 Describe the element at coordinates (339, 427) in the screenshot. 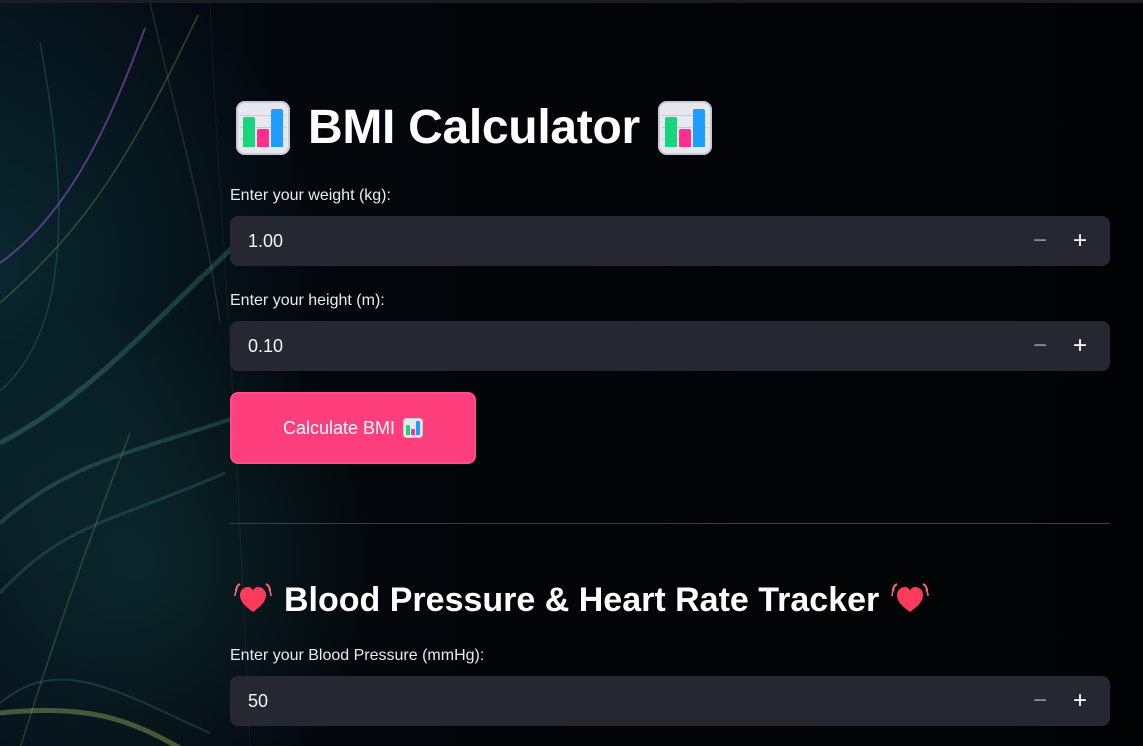

I see `calculate-bmi-label: Calculate BMI` at that location.